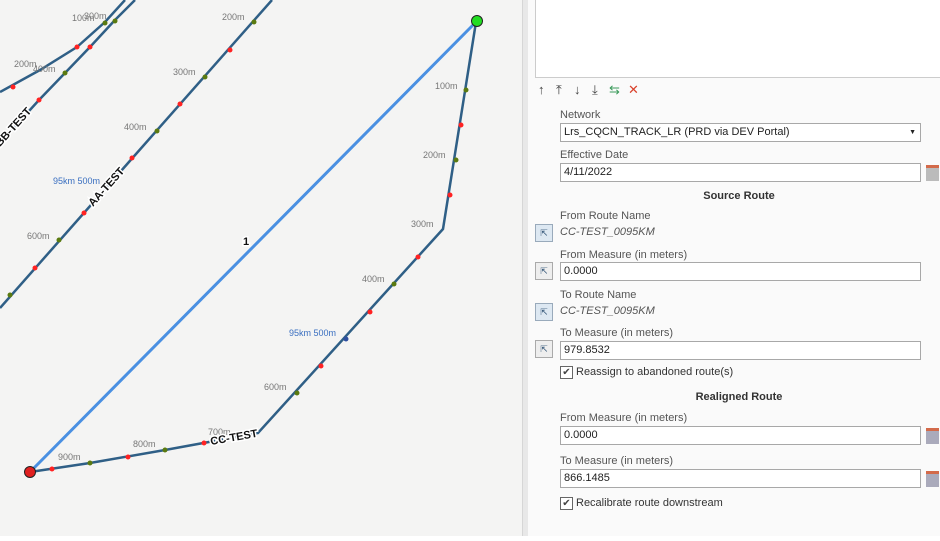  I want to click on from-route-name-value: CC-TEST_0095KM, so click(607, 232).